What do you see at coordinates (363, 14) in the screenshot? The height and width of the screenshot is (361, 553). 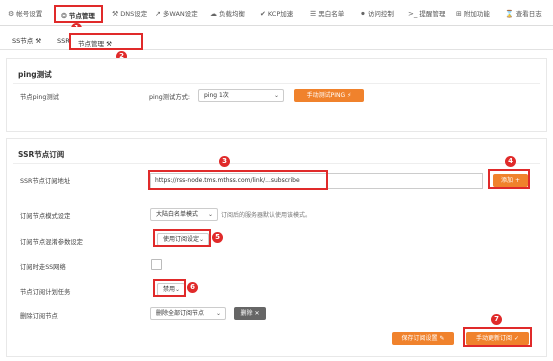 I see `lock-icon: ⚫` at bounding box center [363, 14].